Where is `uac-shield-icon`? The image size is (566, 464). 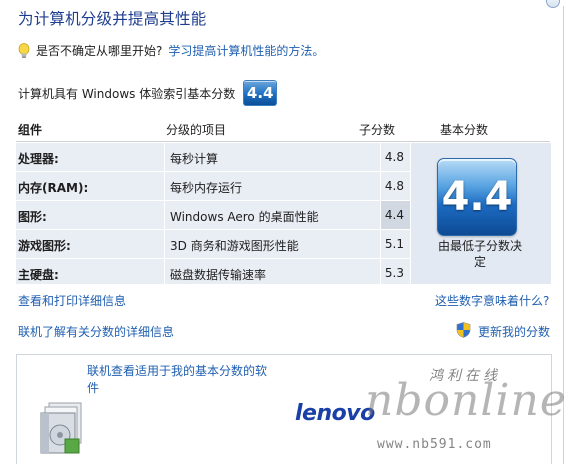 uac-shield-icon is located at coordinates (463, 330).